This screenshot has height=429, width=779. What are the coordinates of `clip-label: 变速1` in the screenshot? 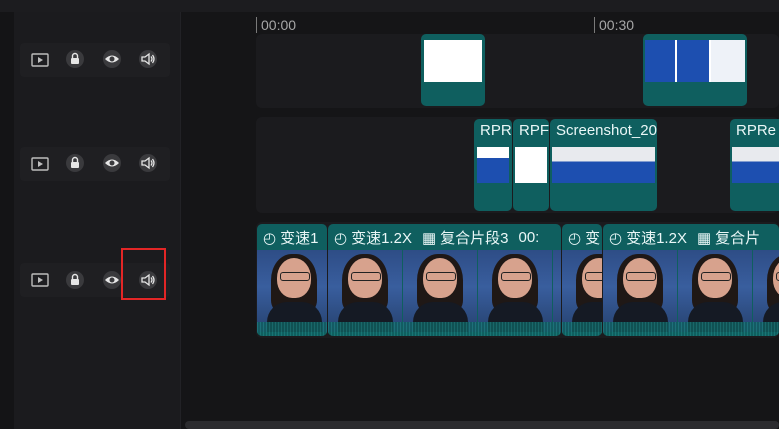 It's located at (299, 238).